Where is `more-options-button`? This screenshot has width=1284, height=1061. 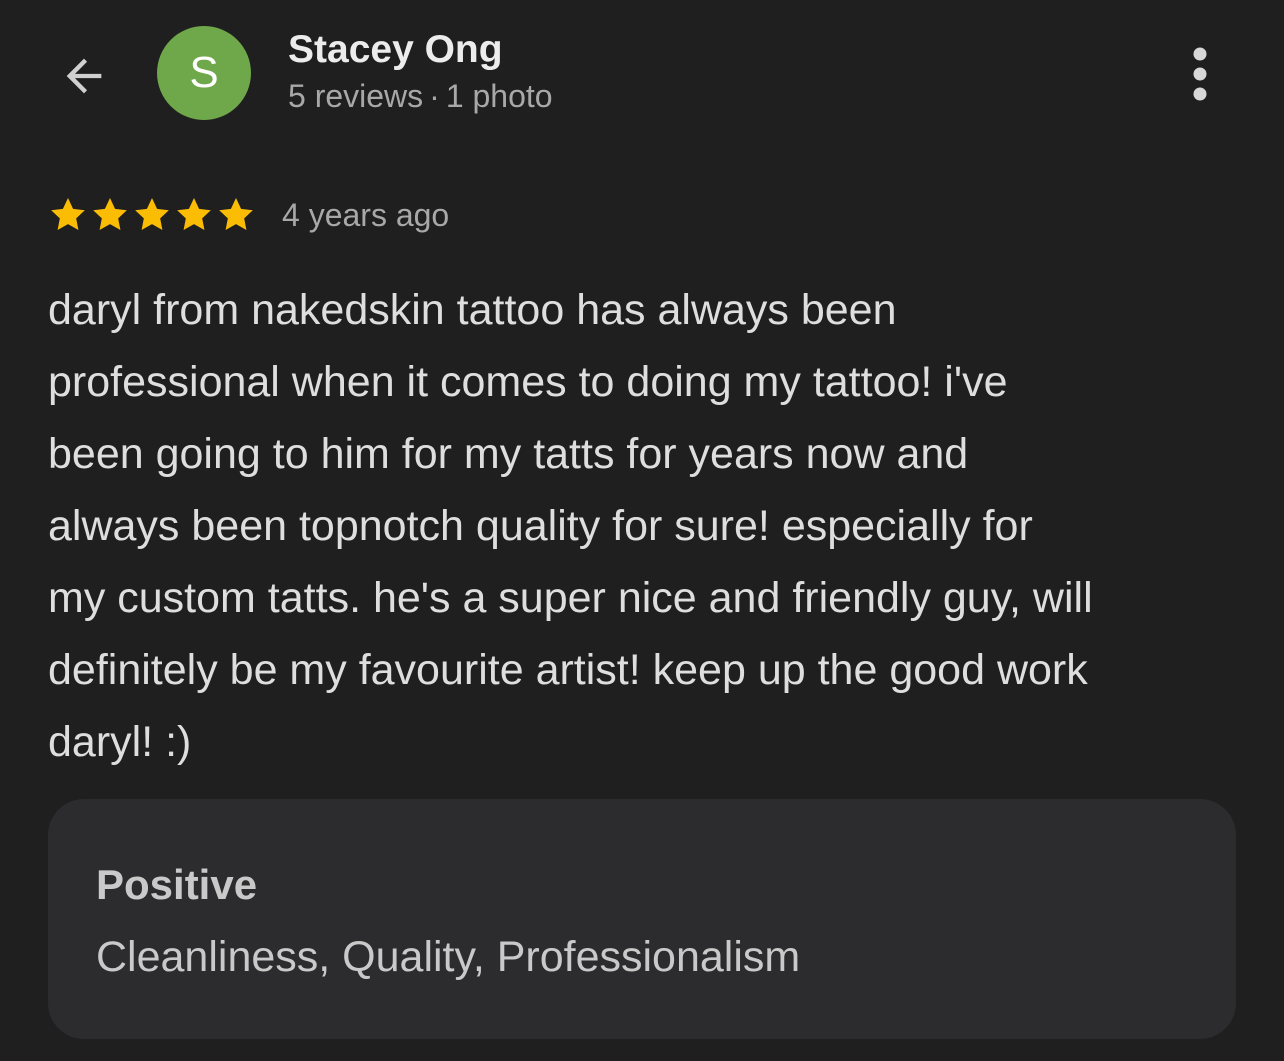 more-options-button is located at coordinates (1200, 74).